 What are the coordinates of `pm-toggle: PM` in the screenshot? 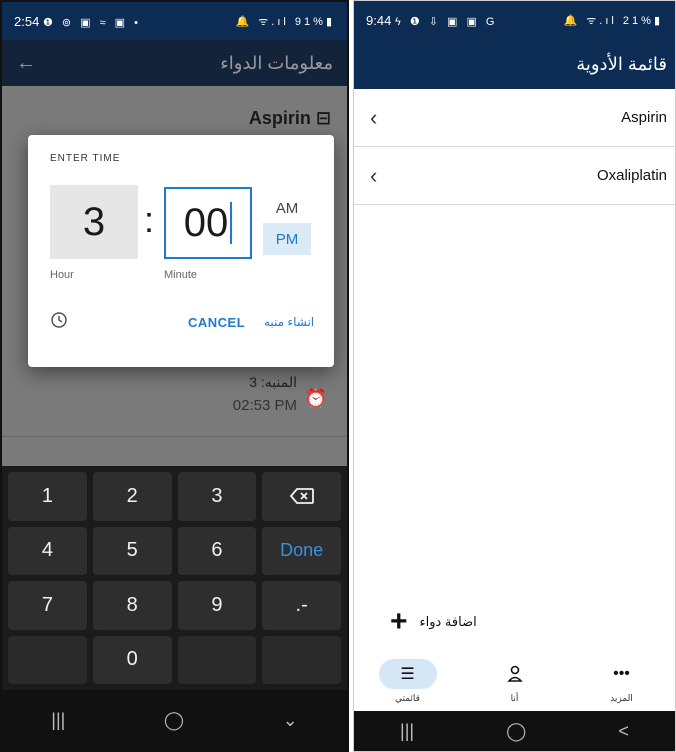 It's located at (287, 239).